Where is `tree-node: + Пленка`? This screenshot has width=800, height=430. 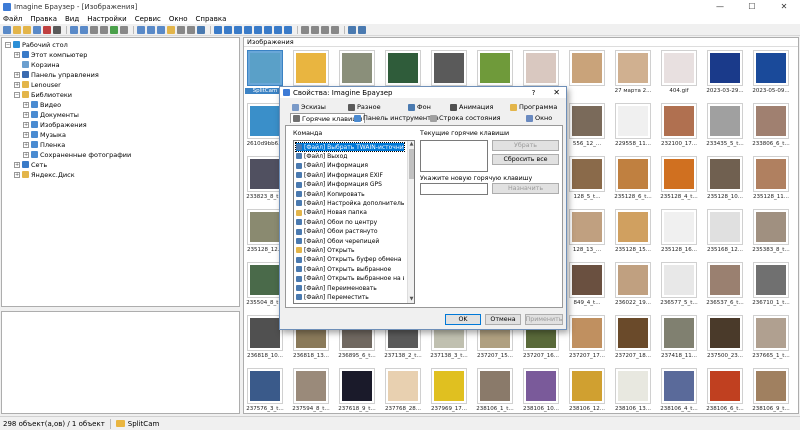
tree-node: + Пленка is located at coordinates (44, 144).